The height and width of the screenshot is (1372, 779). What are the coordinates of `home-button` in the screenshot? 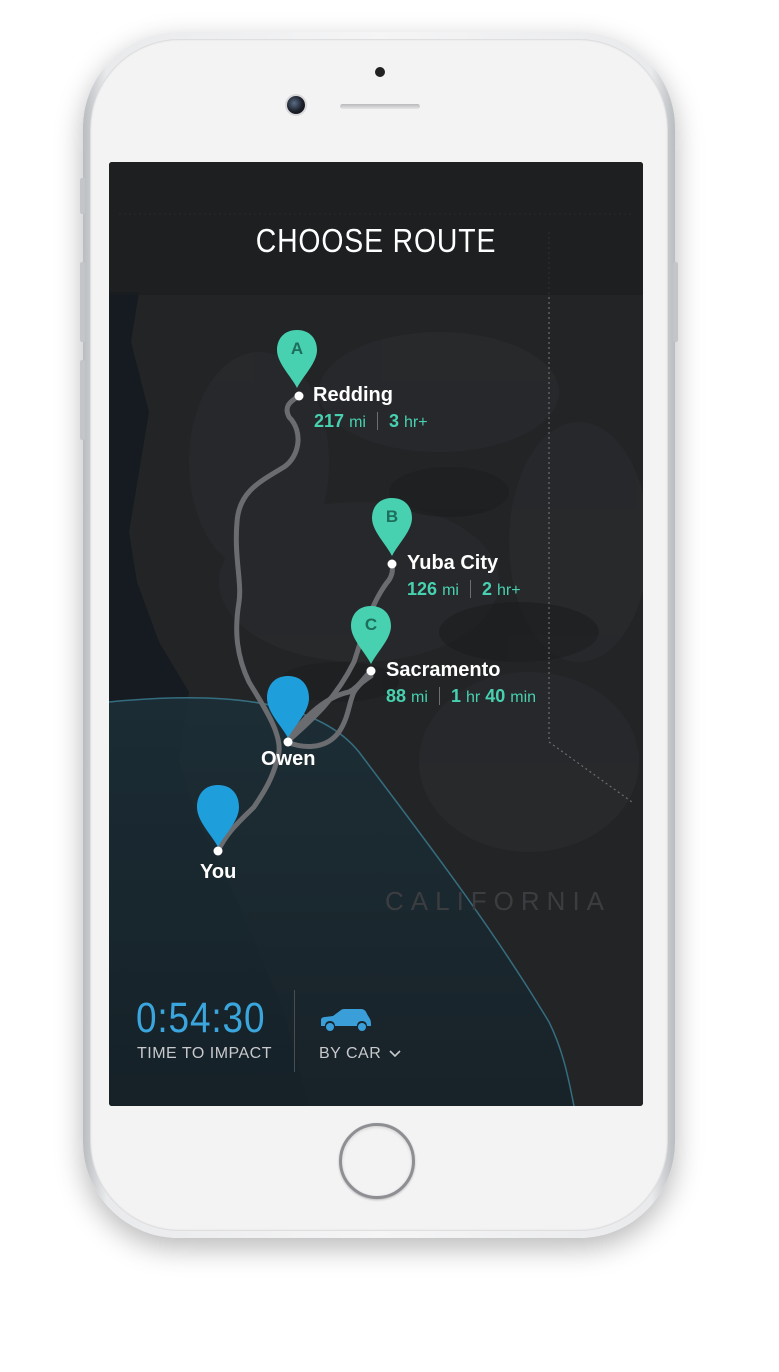 It's located at (377, 1161).